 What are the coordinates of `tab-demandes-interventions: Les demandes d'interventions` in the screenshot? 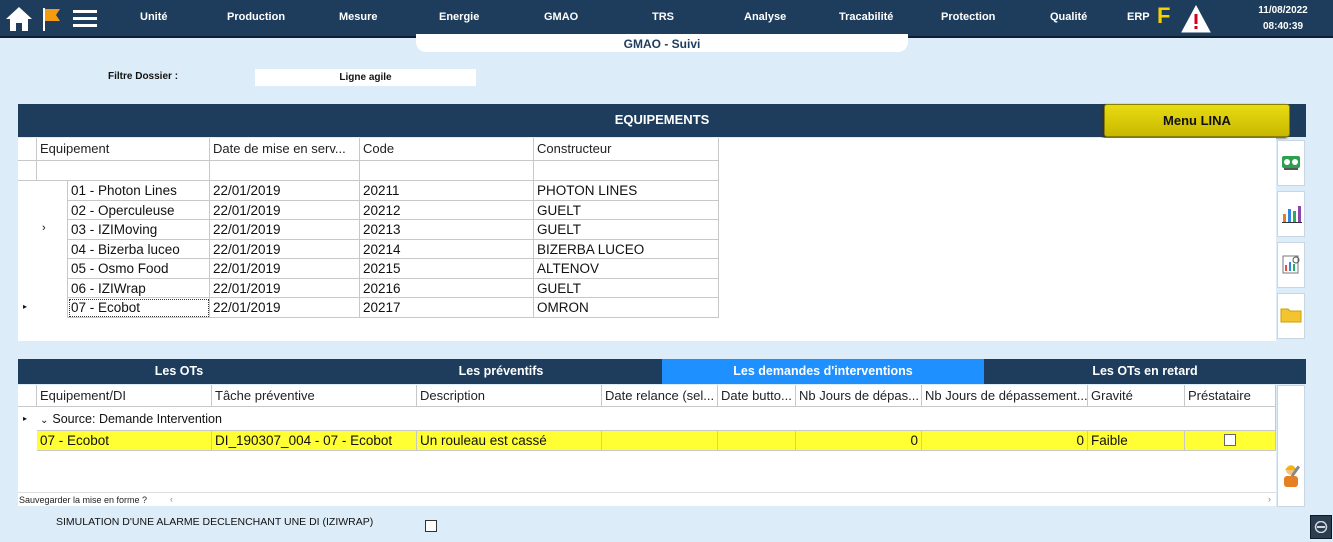 It's located at (823, 371).